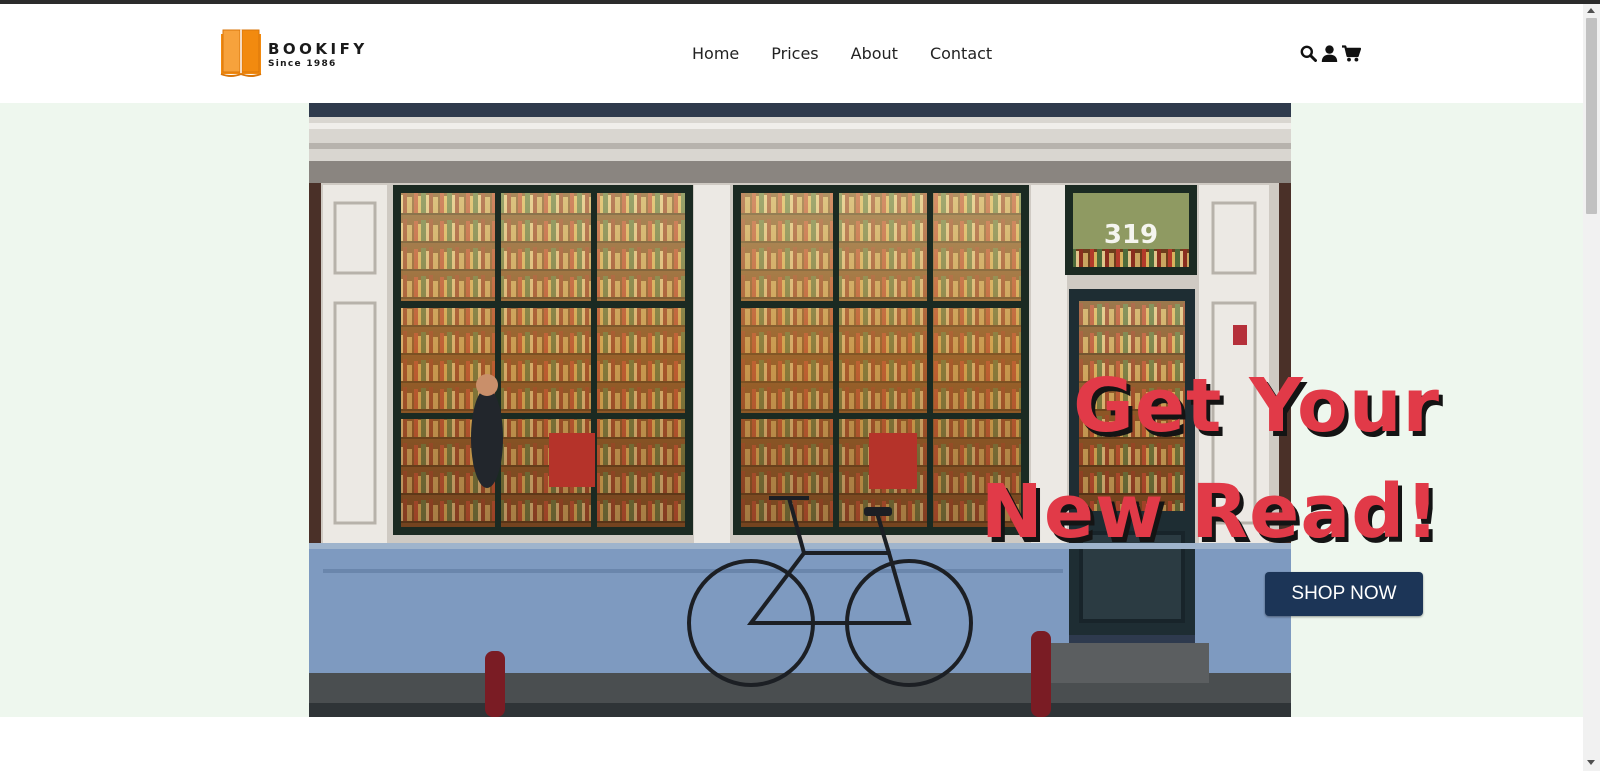 This screenshot has height=771, width=1600. Describe the element at coordinates (1131, 235) in the screenshot. I see `storefront-number: 319` at that location.